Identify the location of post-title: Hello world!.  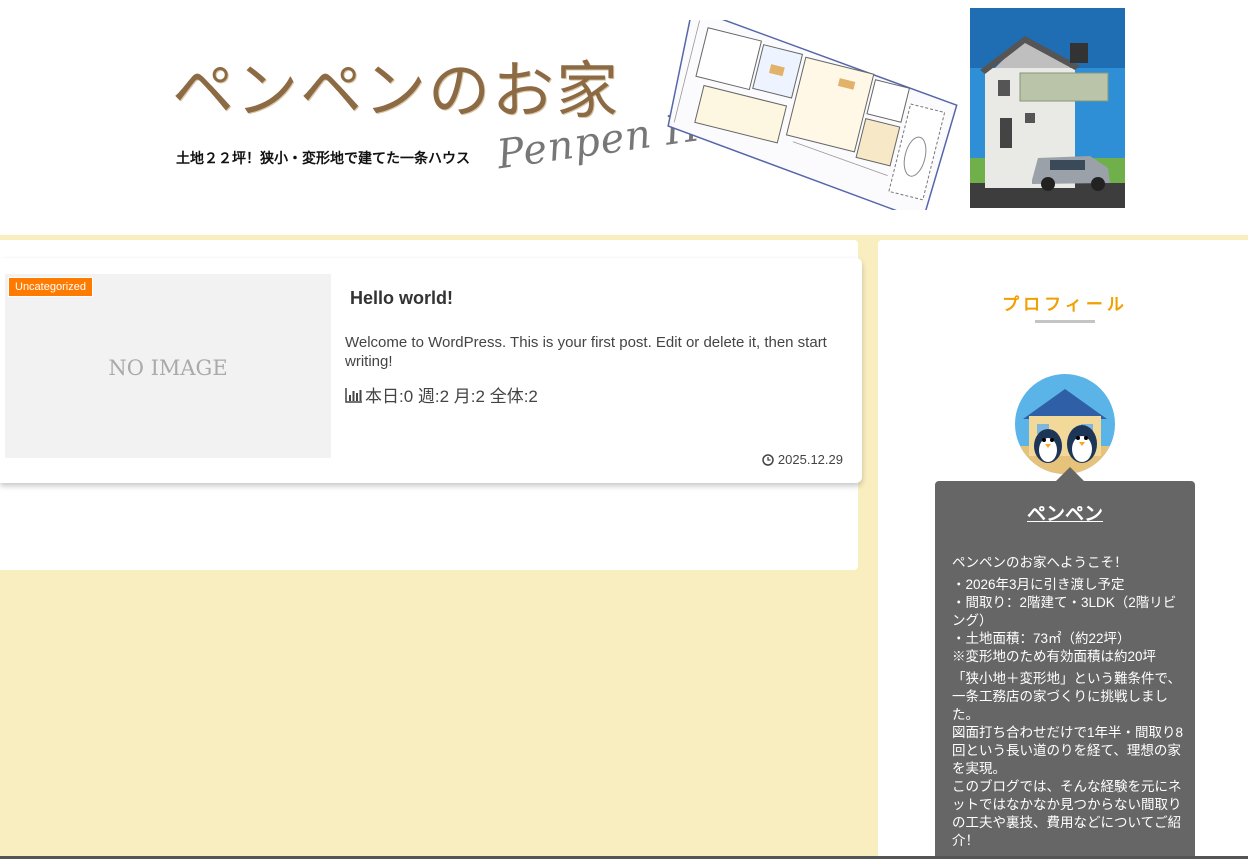
(401, 298).